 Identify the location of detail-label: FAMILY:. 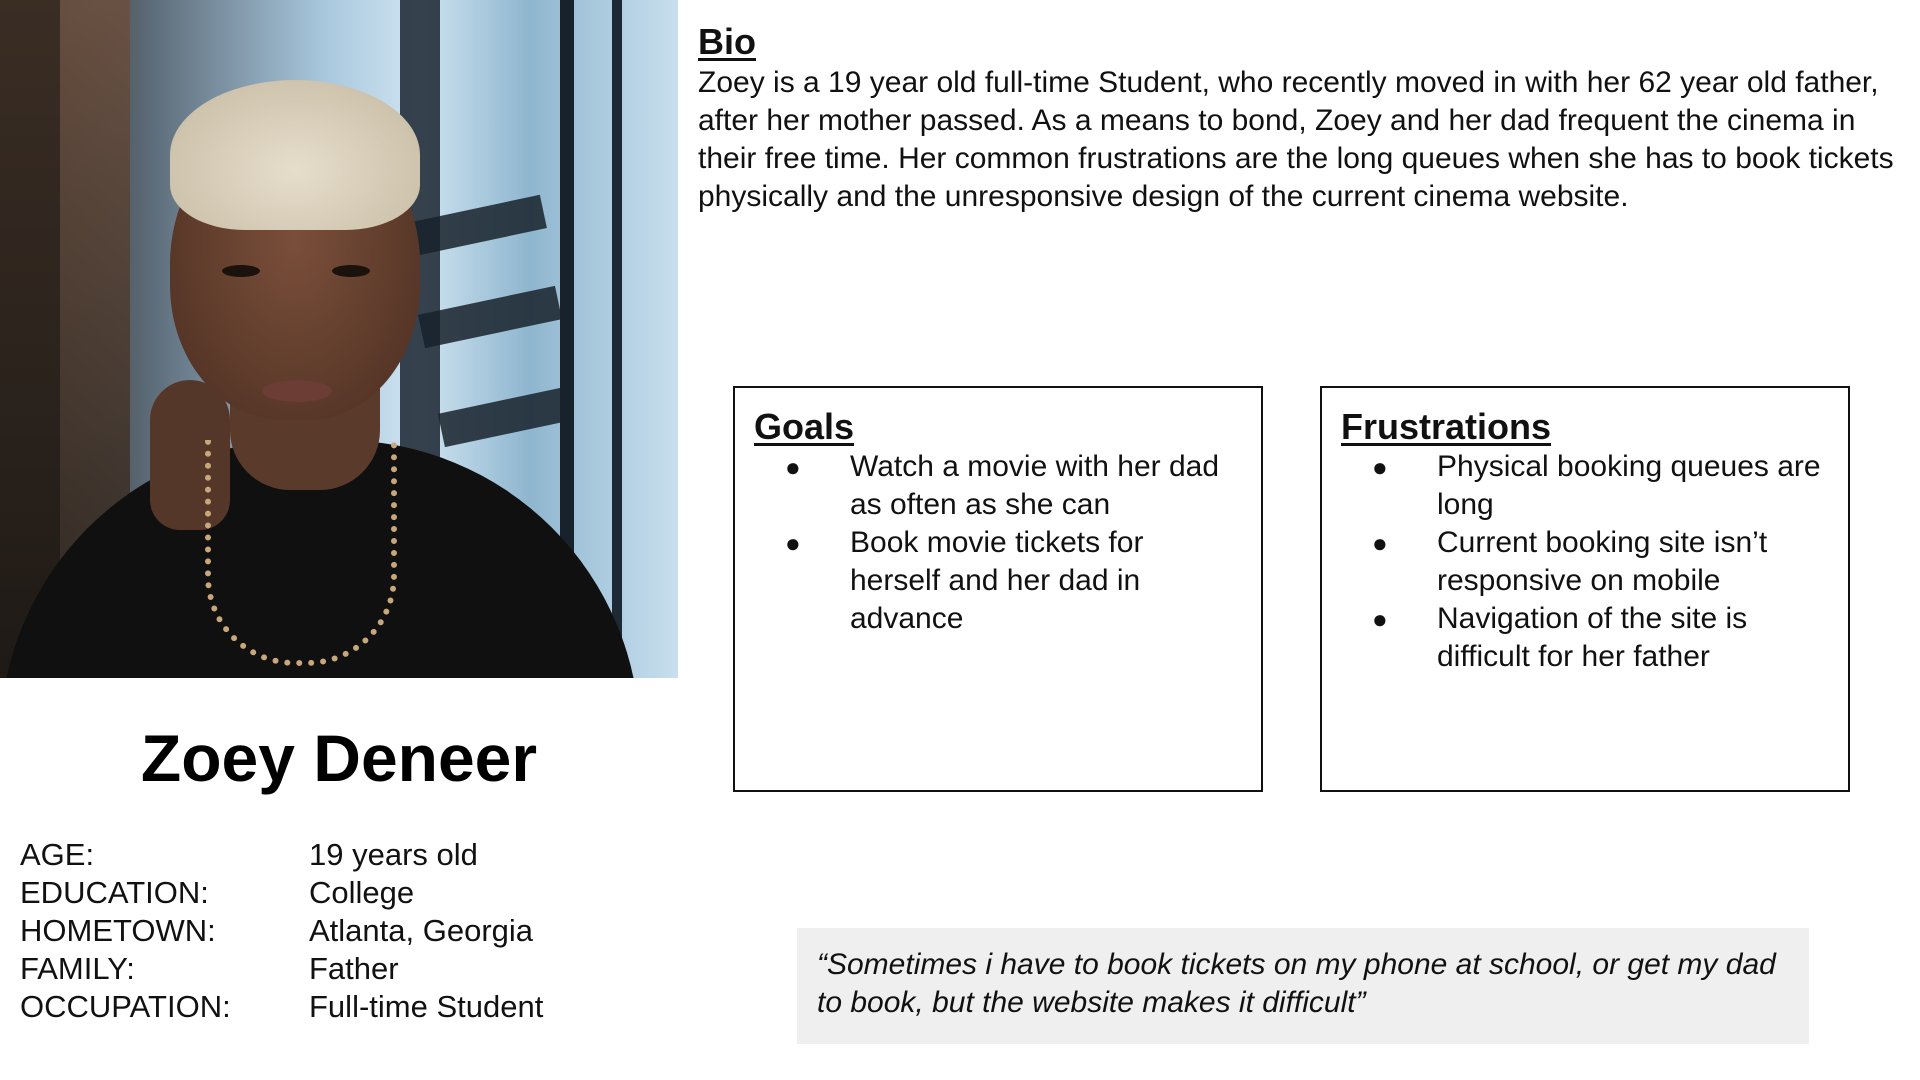
(77, 968).